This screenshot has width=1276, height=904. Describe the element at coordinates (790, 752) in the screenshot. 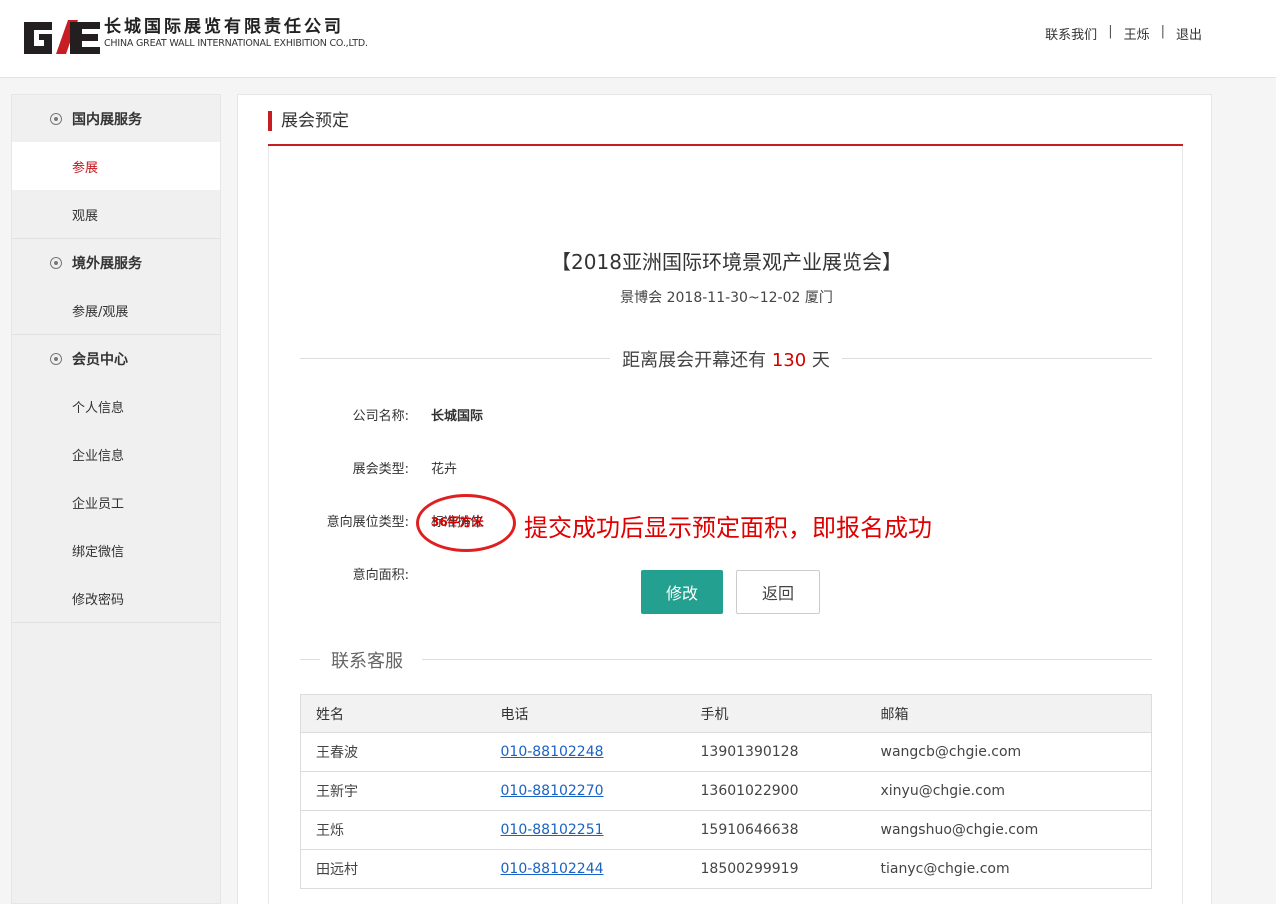

I see `cell-mobile: 13901390128` at that location.